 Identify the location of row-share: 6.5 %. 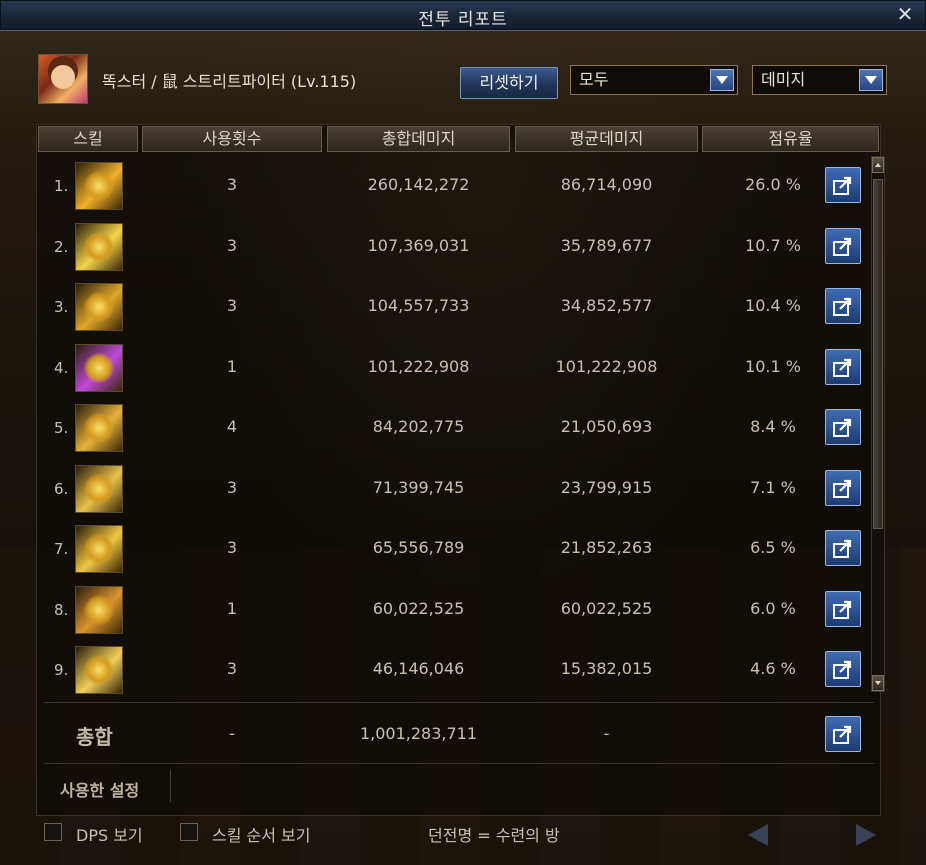
(773, 547).